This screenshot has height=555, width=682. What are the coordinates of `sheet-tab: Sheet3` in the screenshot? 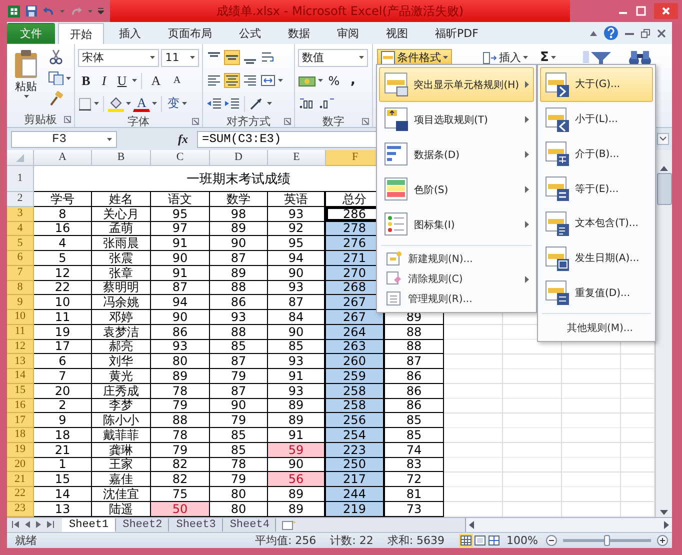 It's located at (196, 525).